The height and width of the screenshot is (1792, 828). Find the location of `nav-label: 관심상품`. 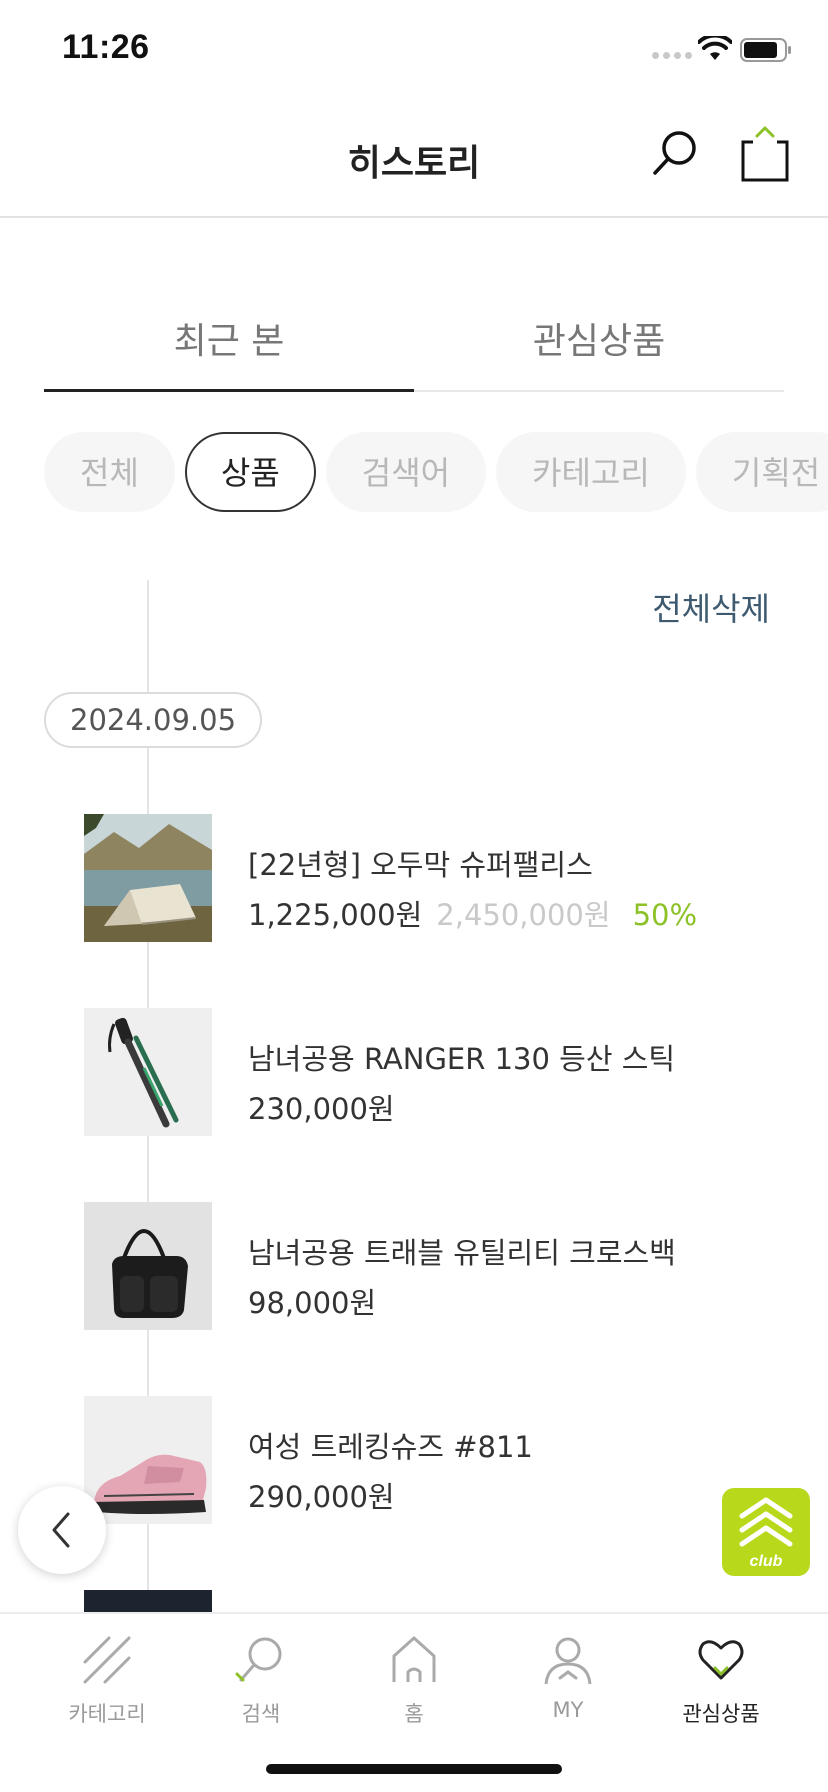

nav-label: 관심상품 is located at coordinates (721, 1714).